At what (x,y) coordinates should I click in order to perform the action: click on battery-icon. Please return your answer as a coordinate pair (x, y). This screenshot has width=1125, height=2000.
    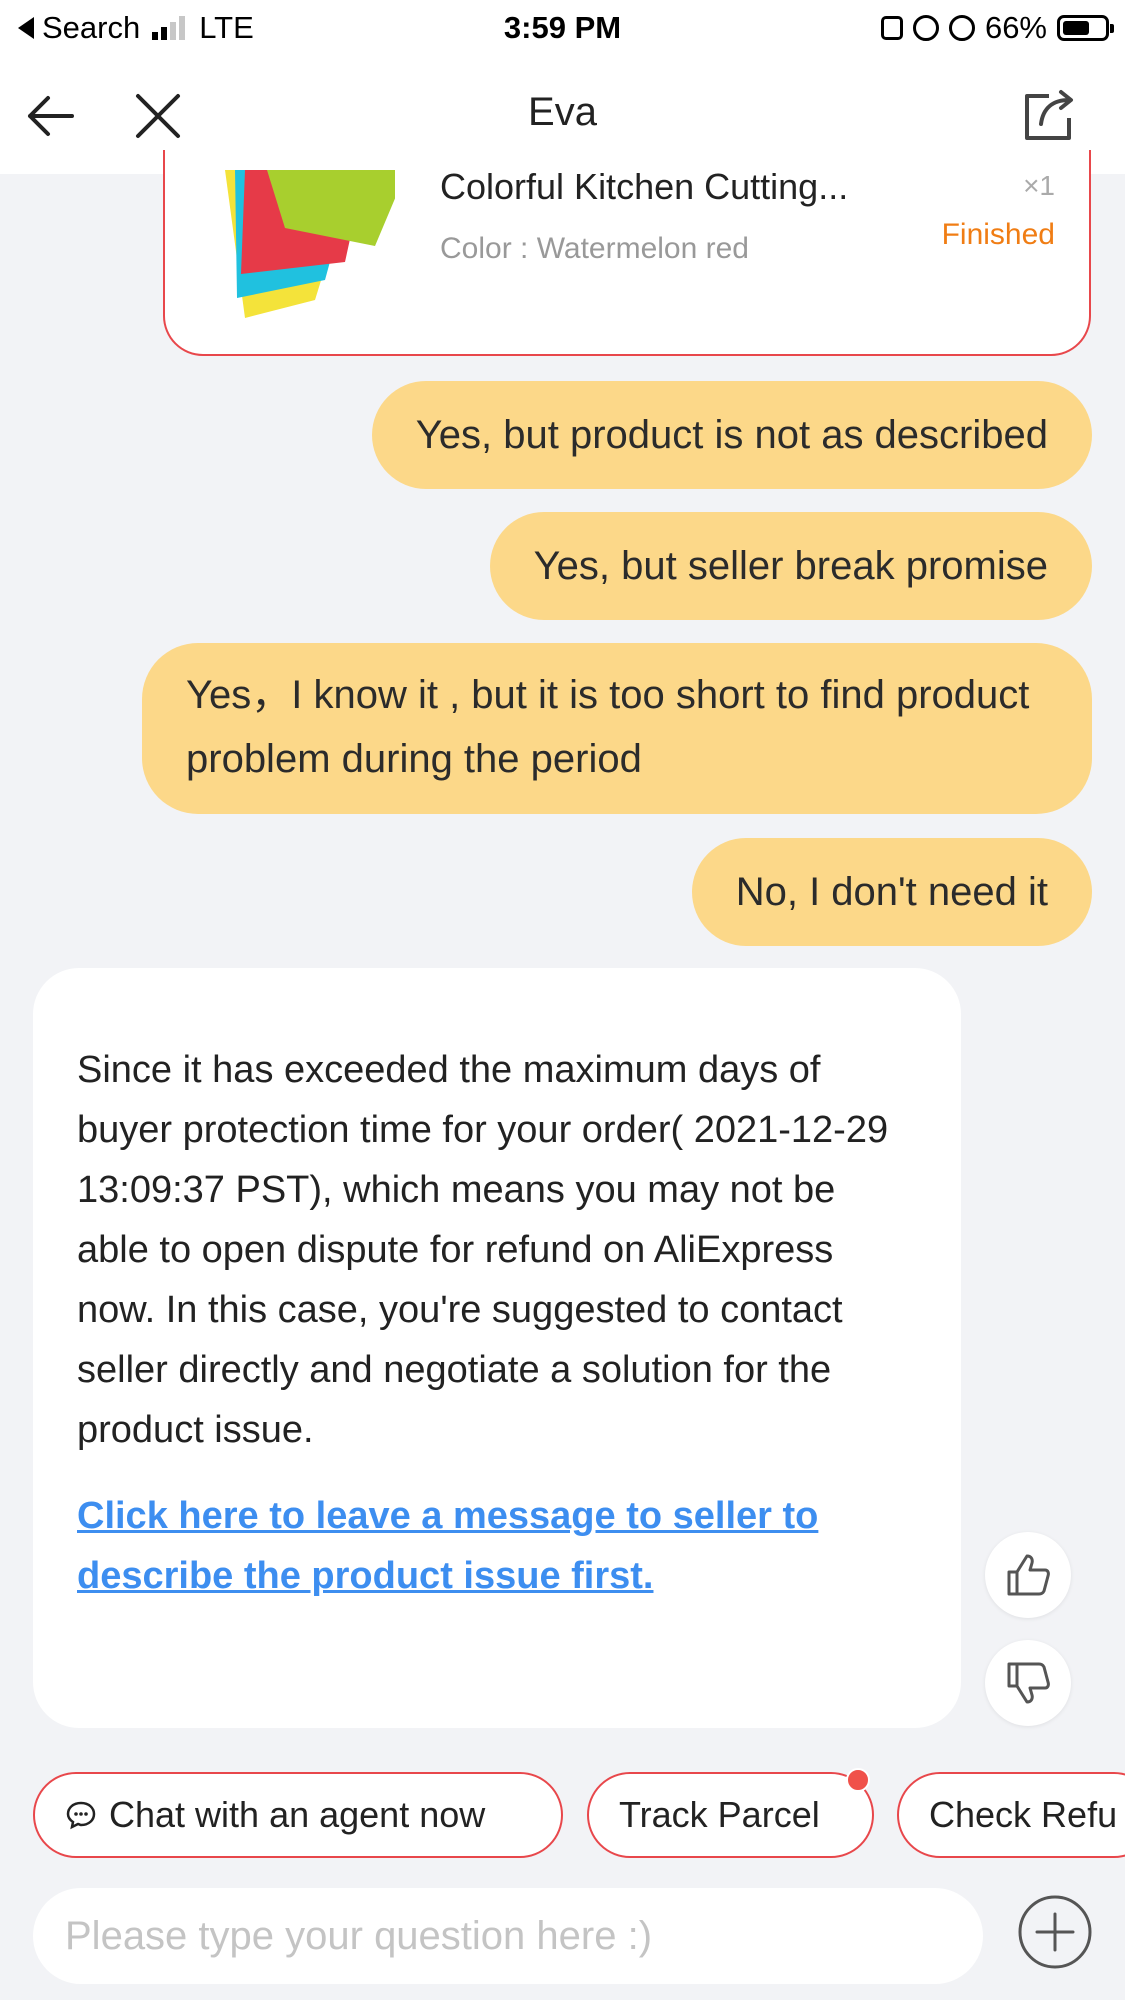
    Looking at the image, I should click on (1085, 28).